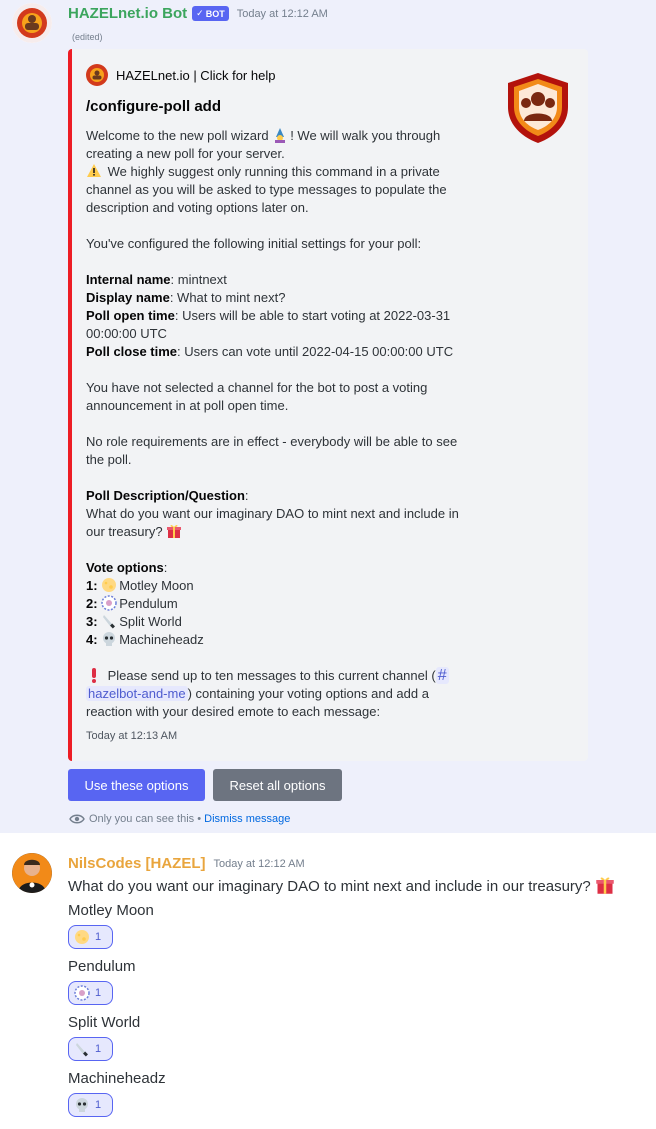 The image size is (656, 1129). I want to click on desc-text: ! We will walk you through, so click(365, 135).